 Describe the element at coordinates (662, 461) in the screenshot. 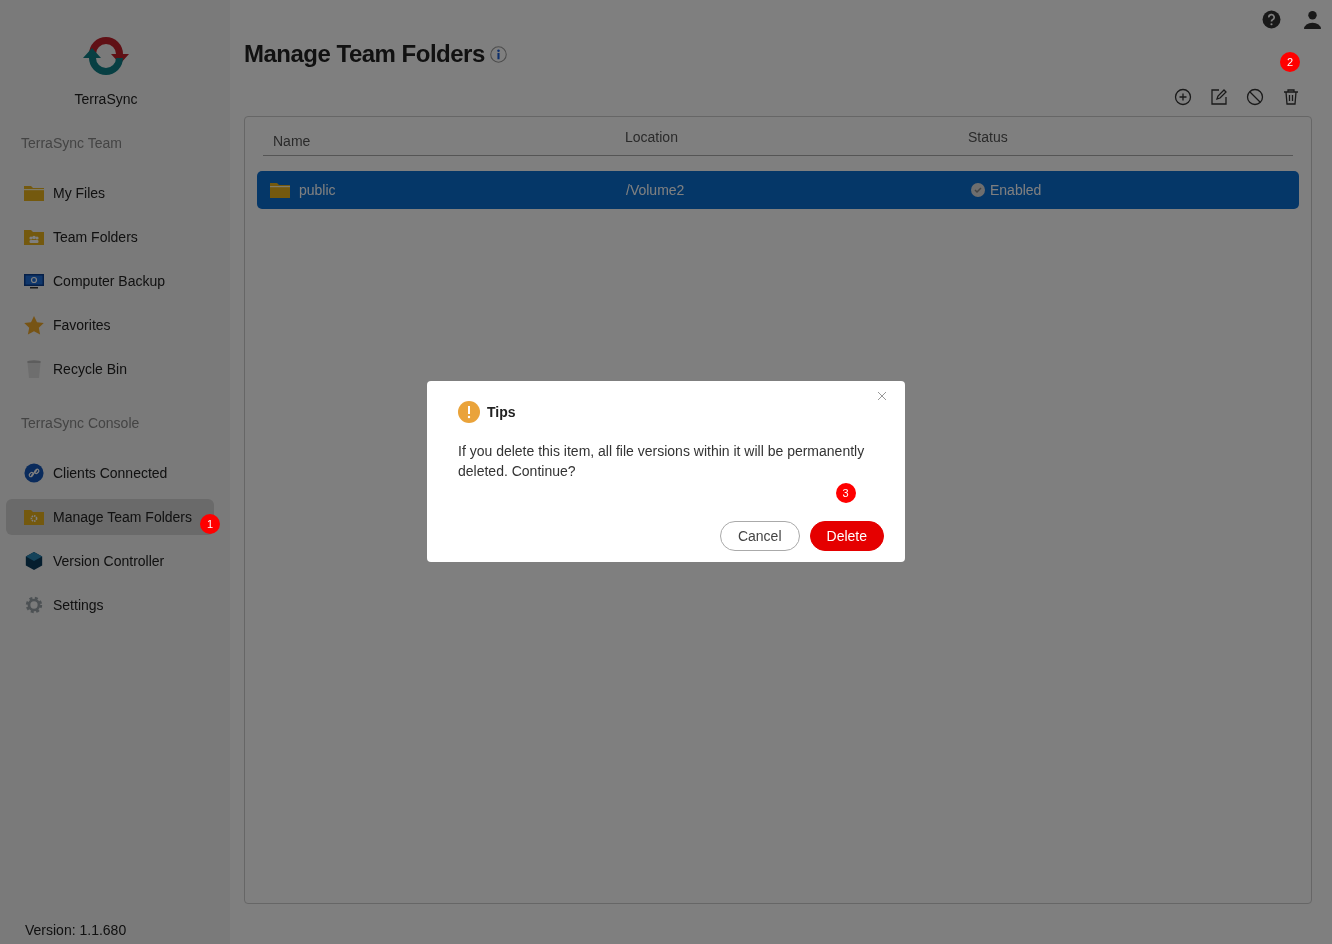

I see `dialog-message: If you delete this item, all file versions within it will be permanently deleted. Continue?` at that location.